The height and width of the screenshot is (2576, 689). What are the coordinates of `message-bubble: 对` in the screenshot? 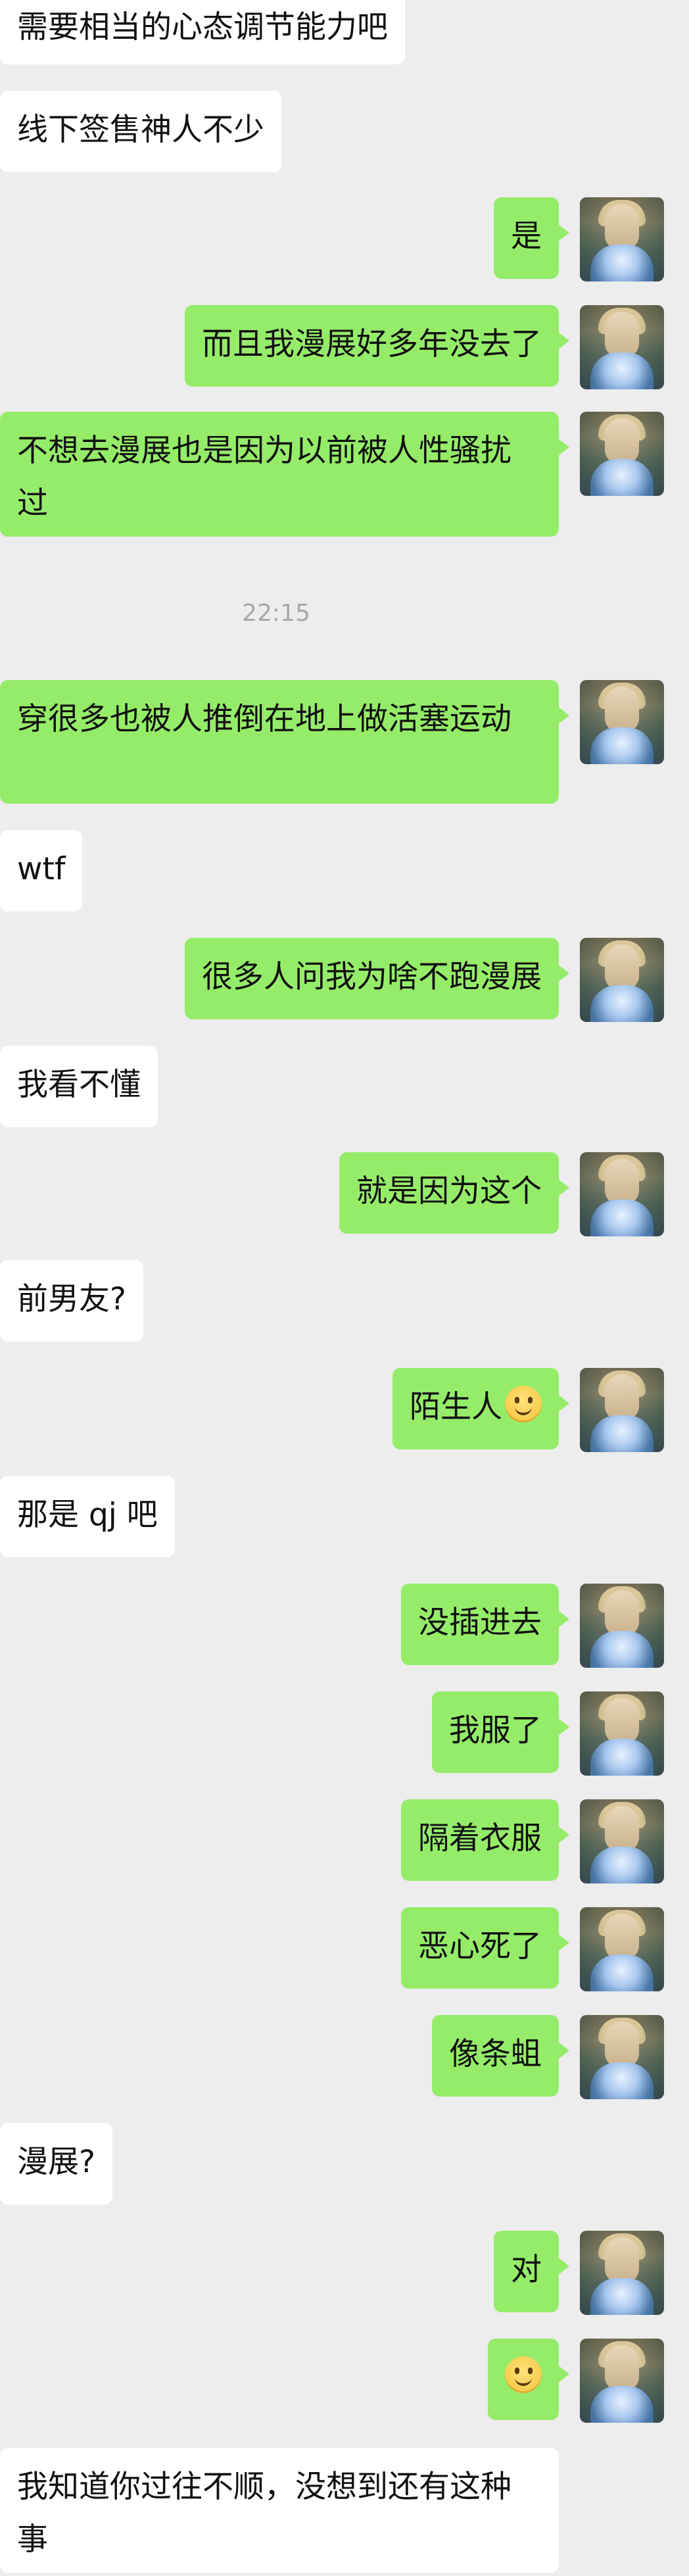 It's located at (531, 2271).